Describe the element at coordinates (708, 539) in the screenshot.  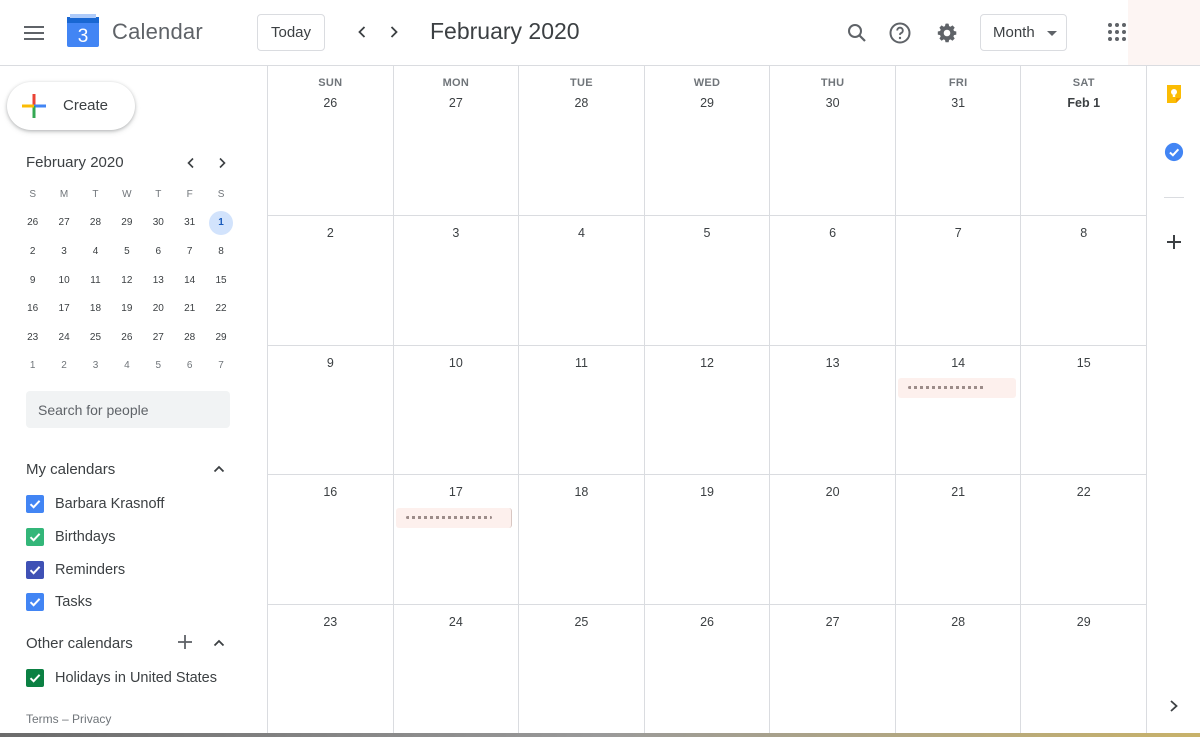
I see `day-cell: 19` at that location.